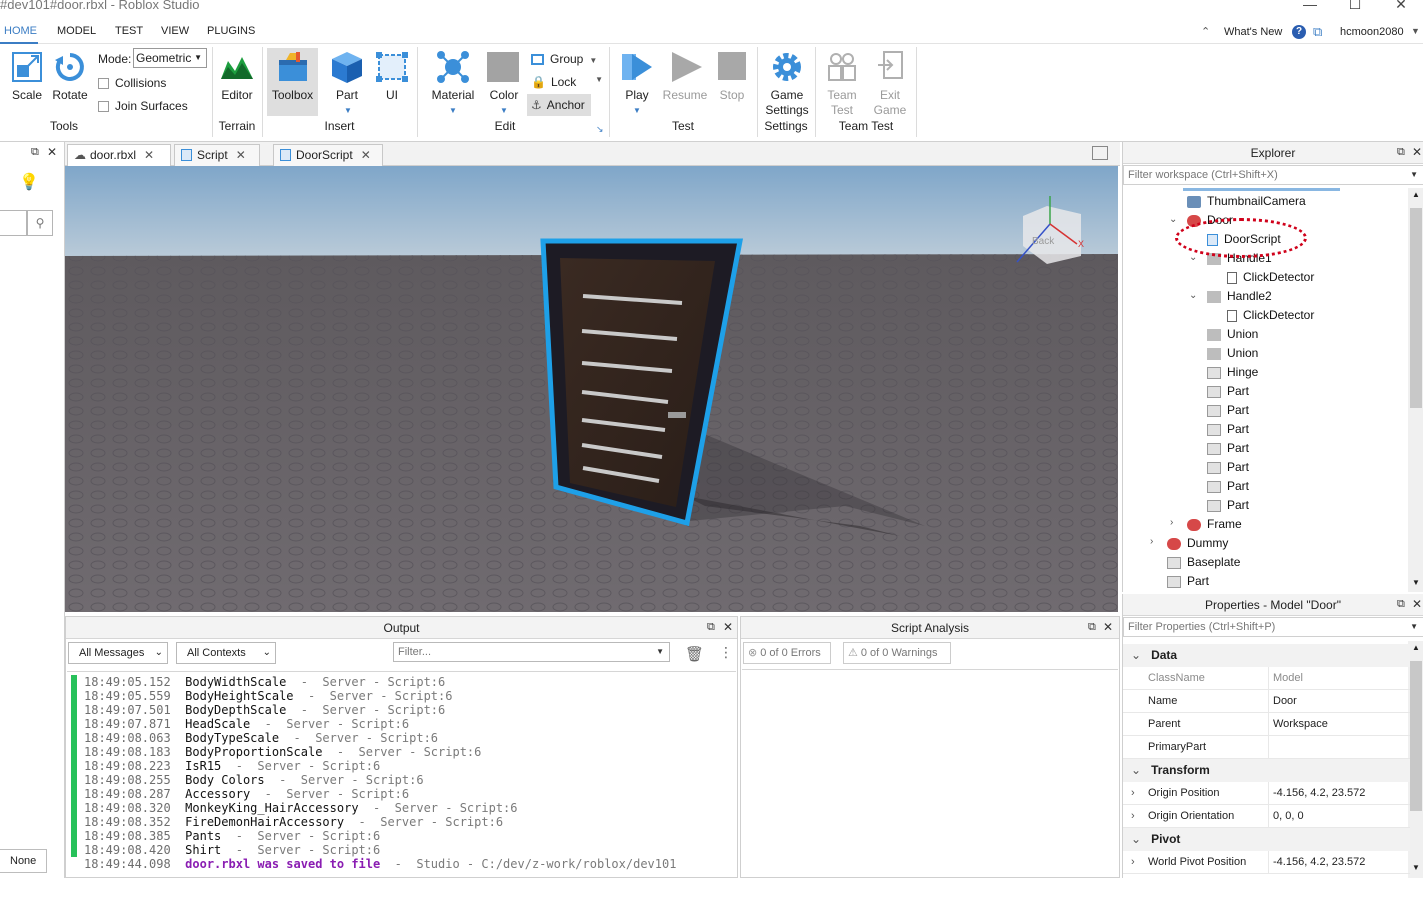 This screenshot has height=906, width=1423. What do you see at coordinates (328, 155) in the screenshot?
I see `tab-doorscript: DoorScript ✕` at bounding box center [328, 155].